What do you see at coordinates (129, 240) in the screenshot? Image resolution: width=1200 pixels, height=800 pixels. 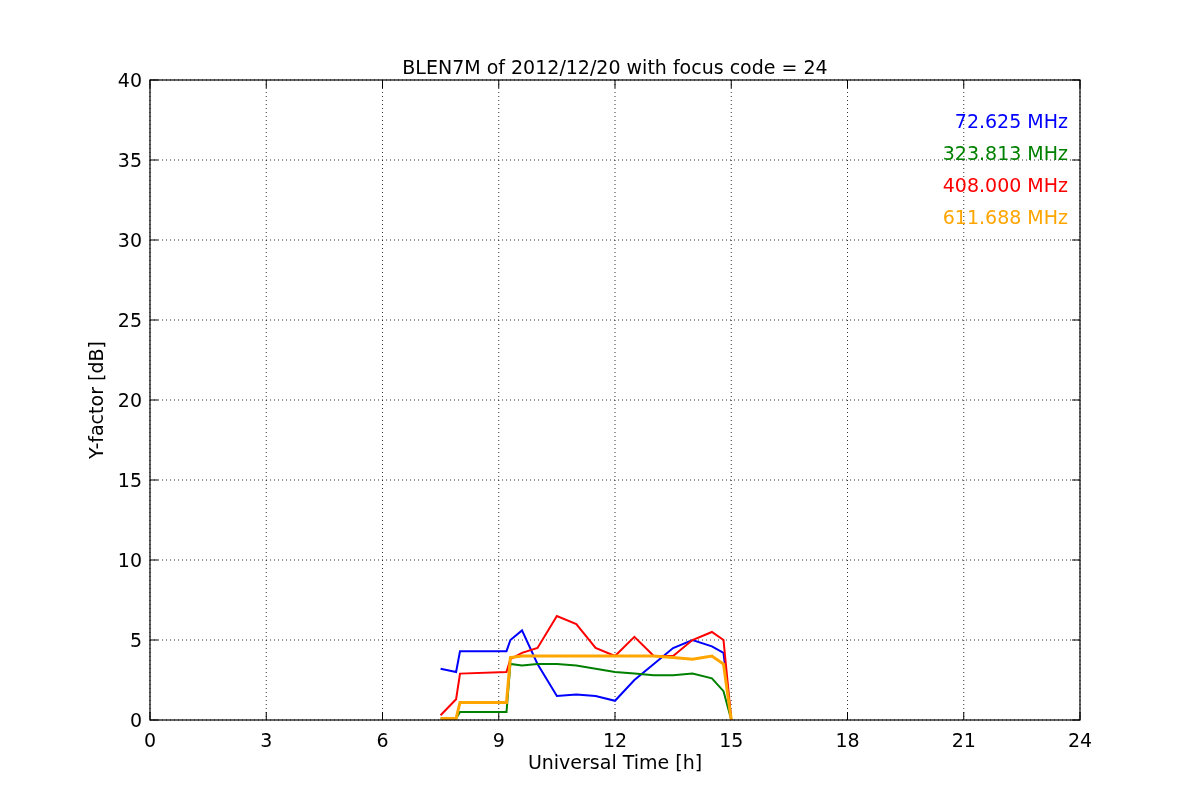 I see `tick-label: 30` at bounding box center [129, 240].